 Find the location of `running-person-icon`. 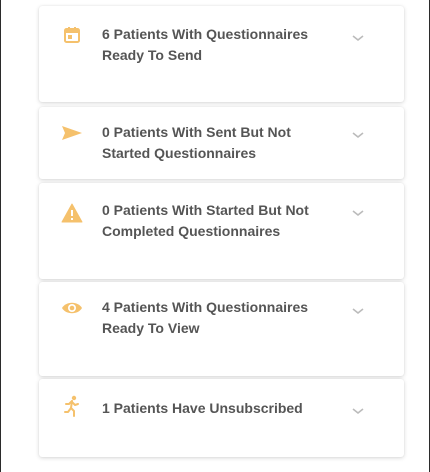

running-person-icon is located at coordinates (72, 406).